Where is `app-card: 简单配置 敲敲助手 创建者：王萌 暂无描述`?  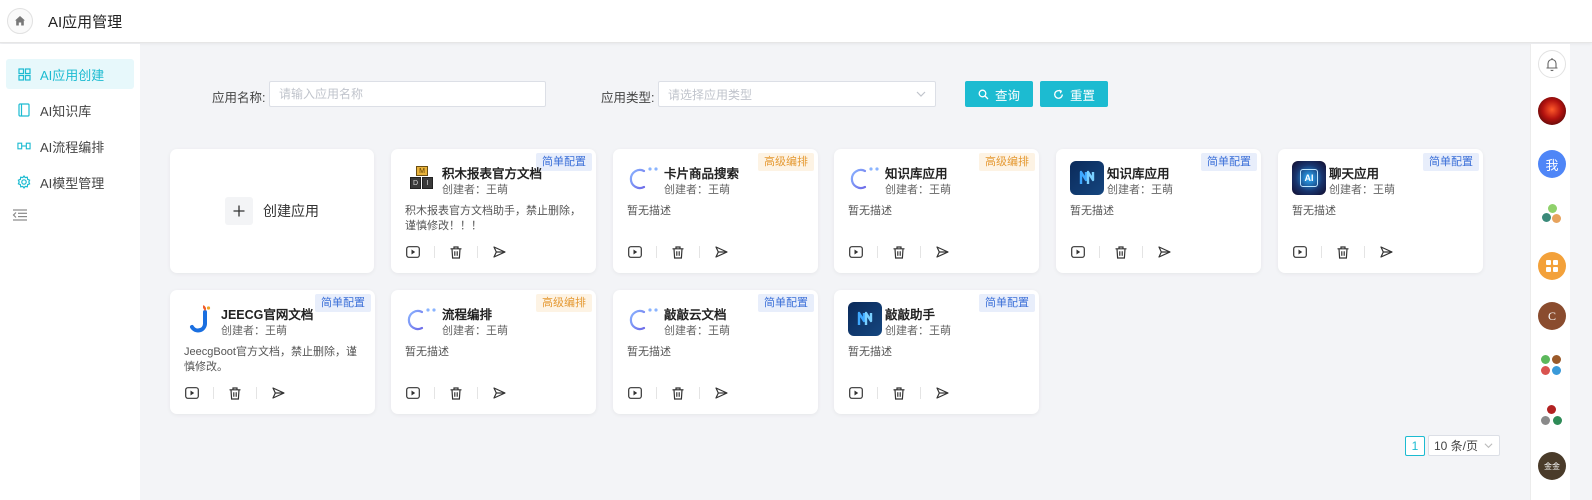 app-card: 简单配置 敲敲助手 创建者：王萌 暂无描述 is located at coordinates (936, 352).